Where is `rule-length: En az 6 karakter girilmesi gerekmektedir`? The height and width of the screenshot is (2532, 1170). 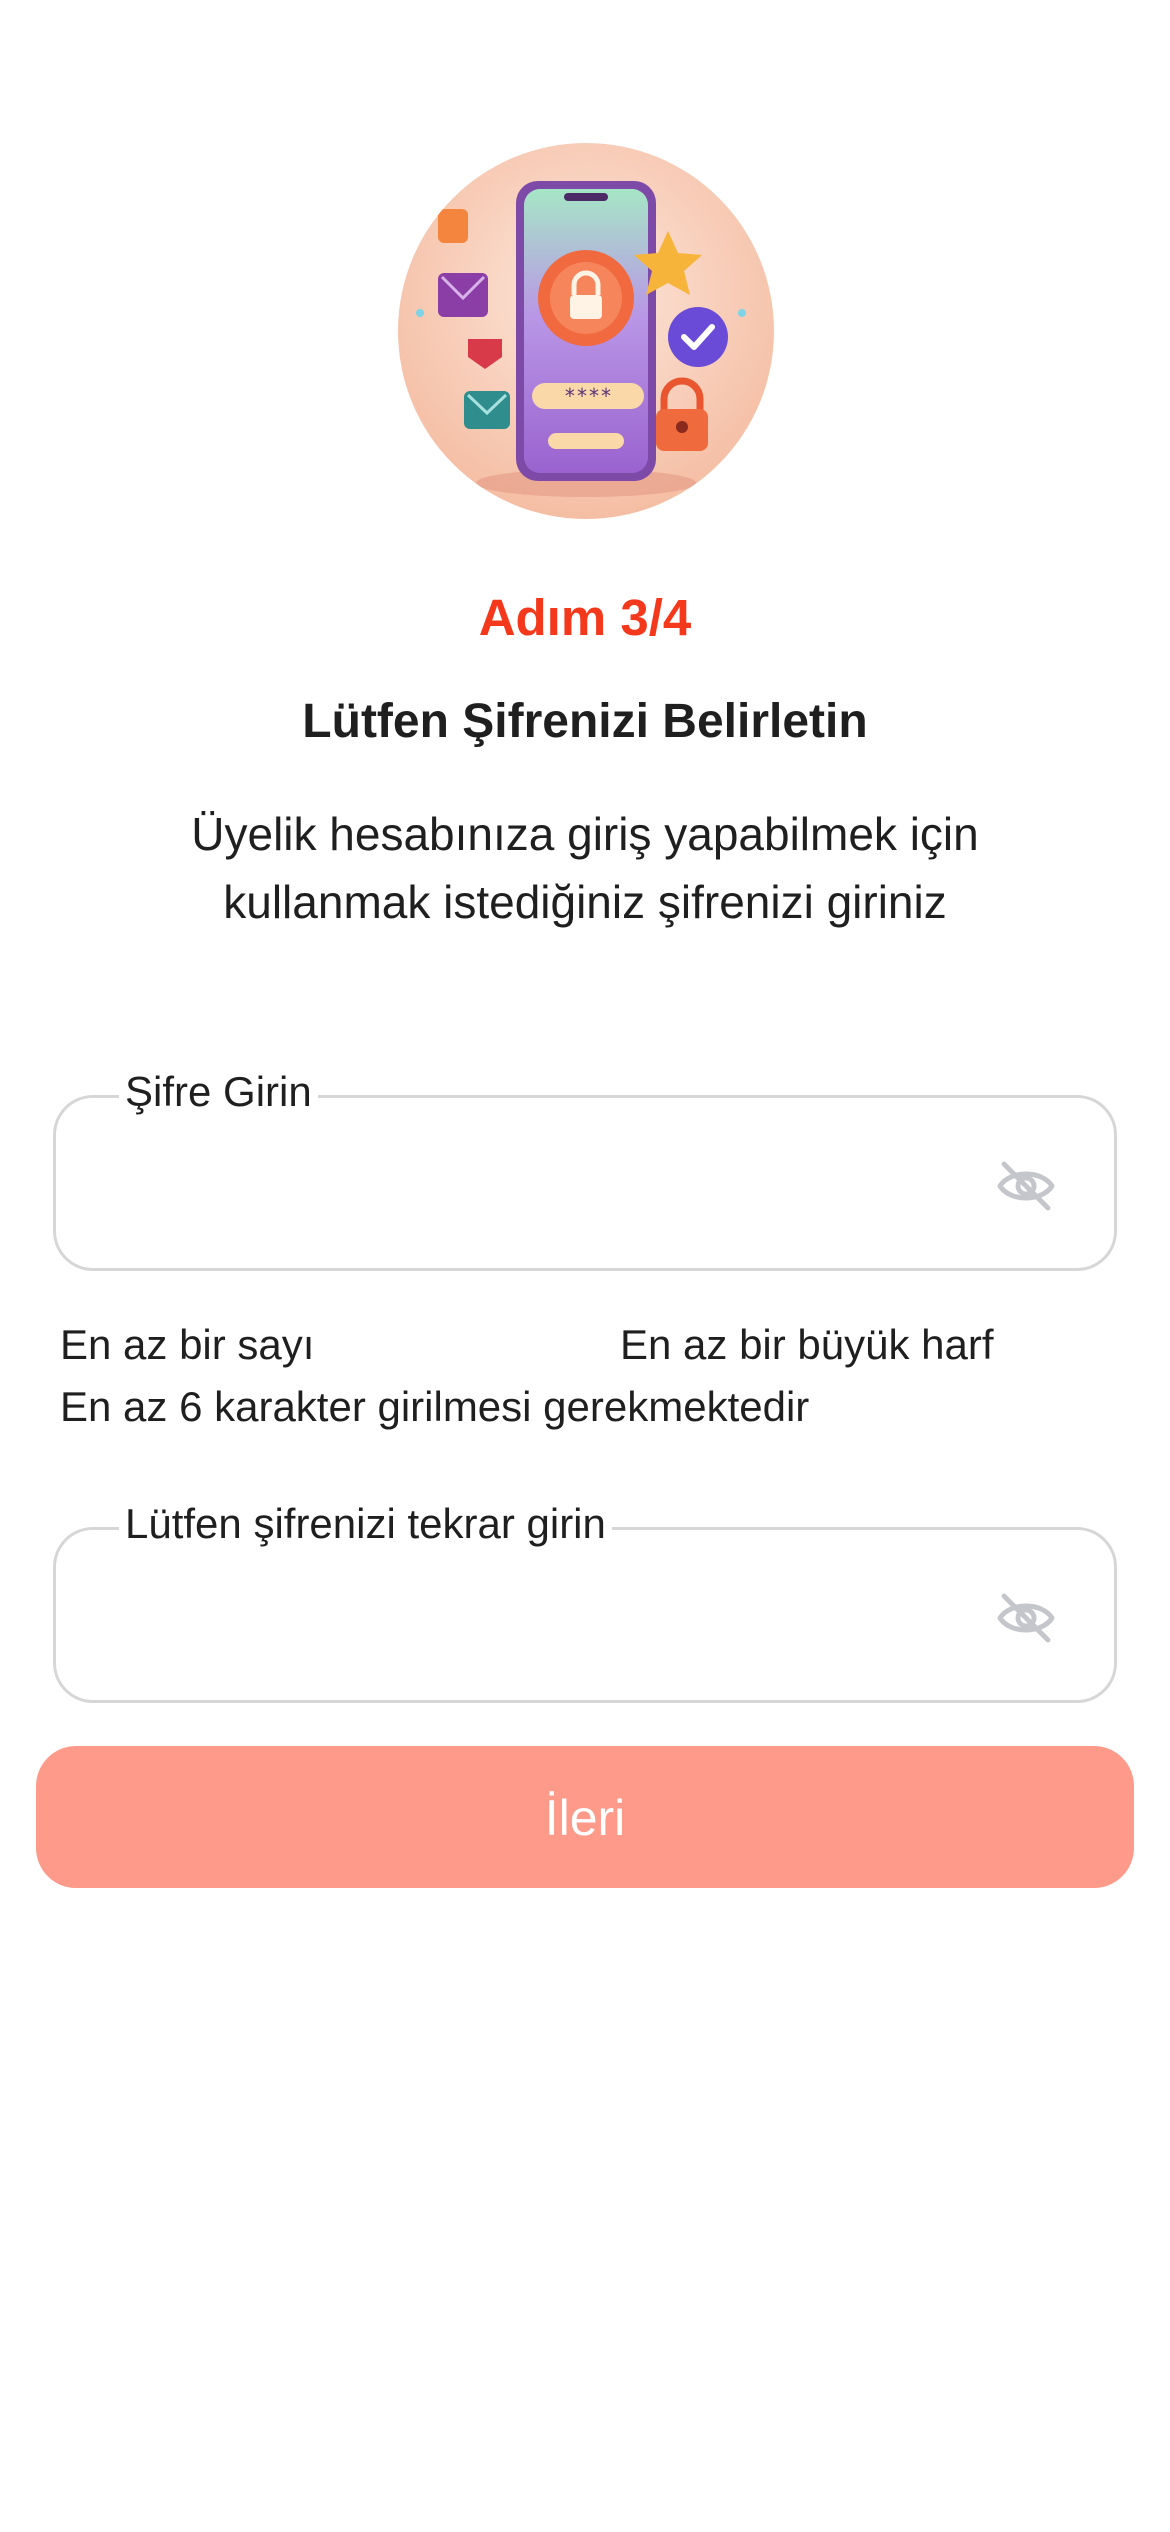 rule-length: En az 6 karakter girilmesi gerekmektedir is located at coordinates (435, 1406).